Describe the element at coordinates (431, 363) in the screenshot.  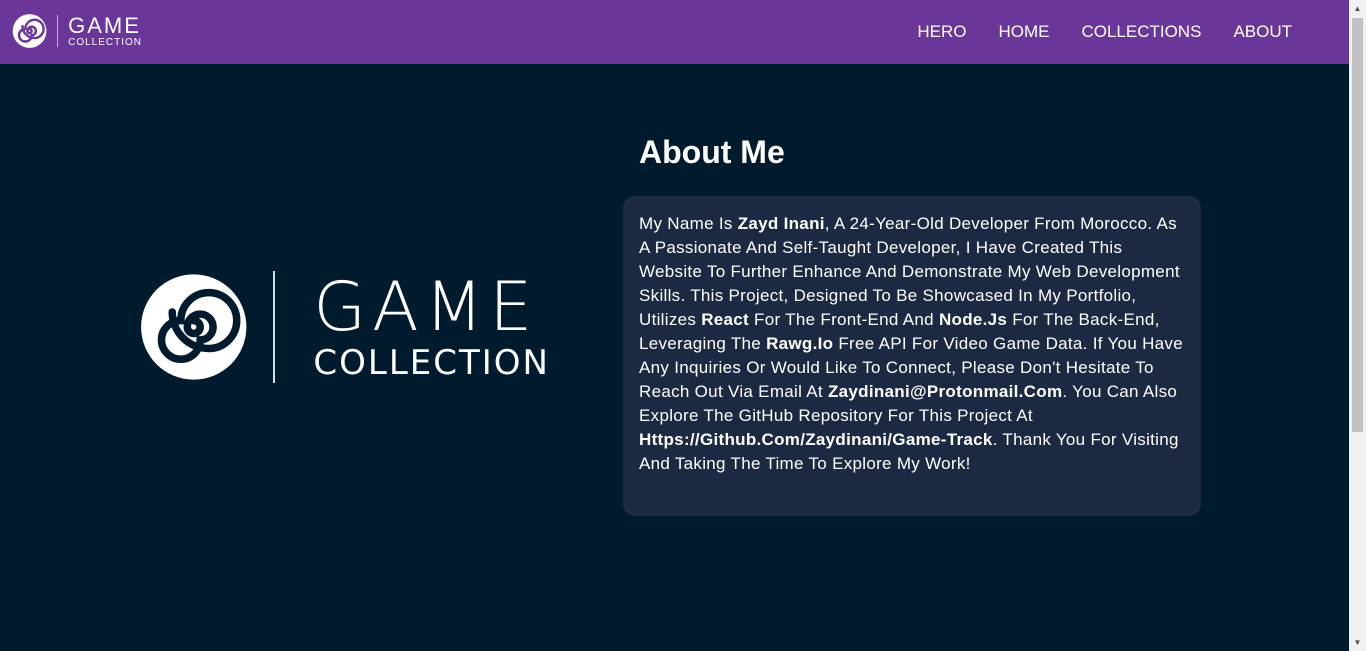
I see `hero-logo-word-collection: COLLECTION` at that location.